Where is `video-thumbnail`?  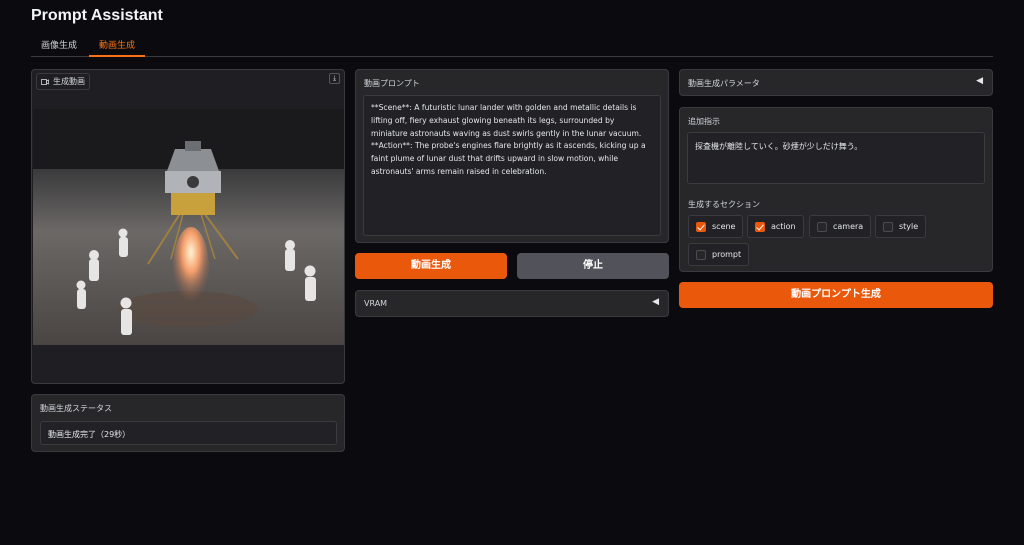 video-thumbnail is located at coordinates (188, 227).